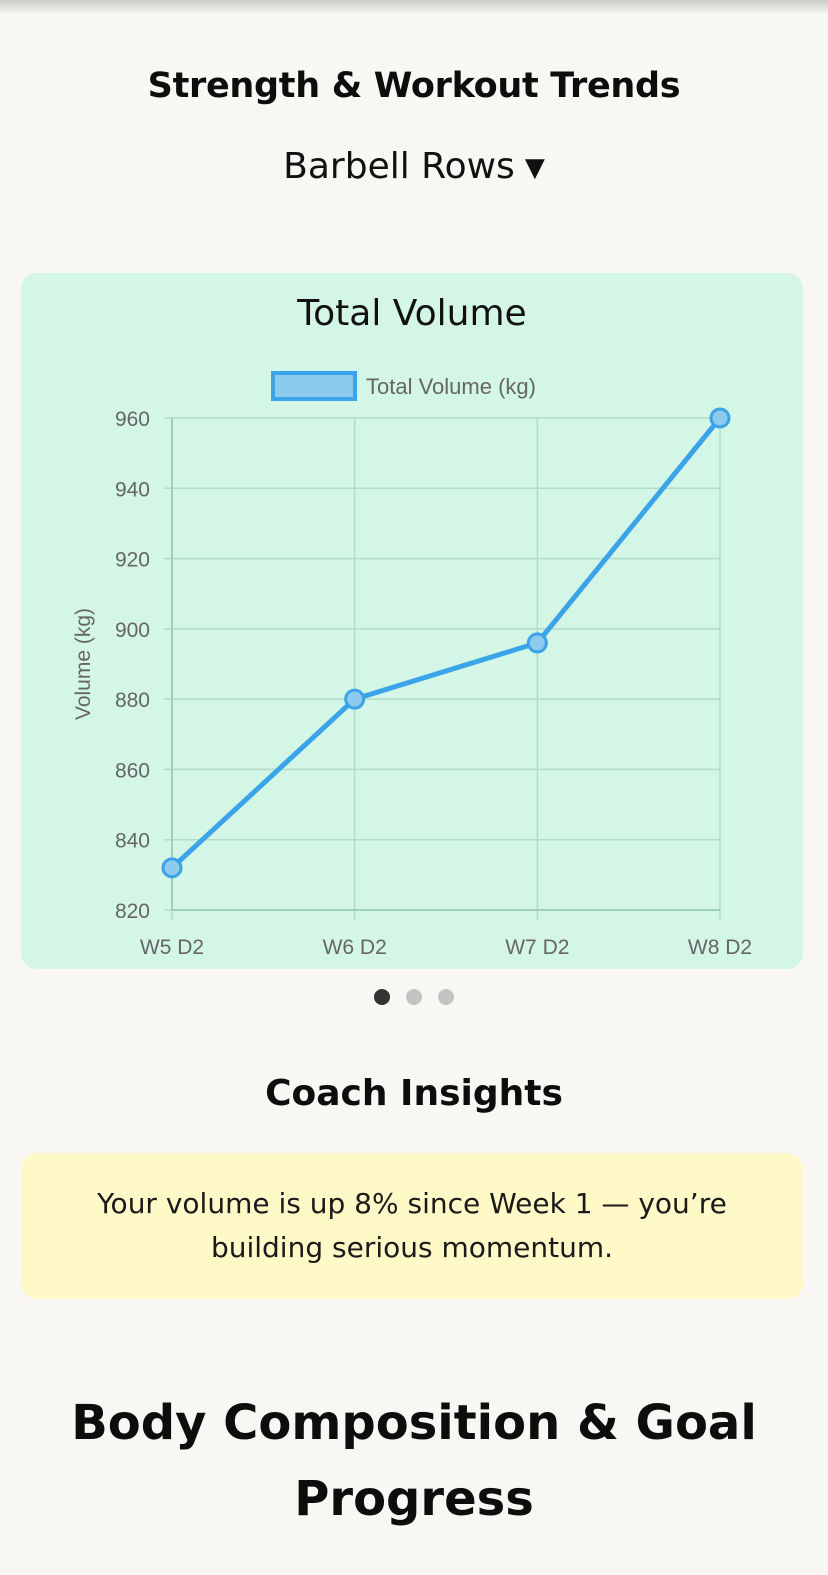 This screenshot has width=828, height=1575. Describe the element at coordinates (132, 700) in the screenshot. I see `y-tick-label: 880` at that location.